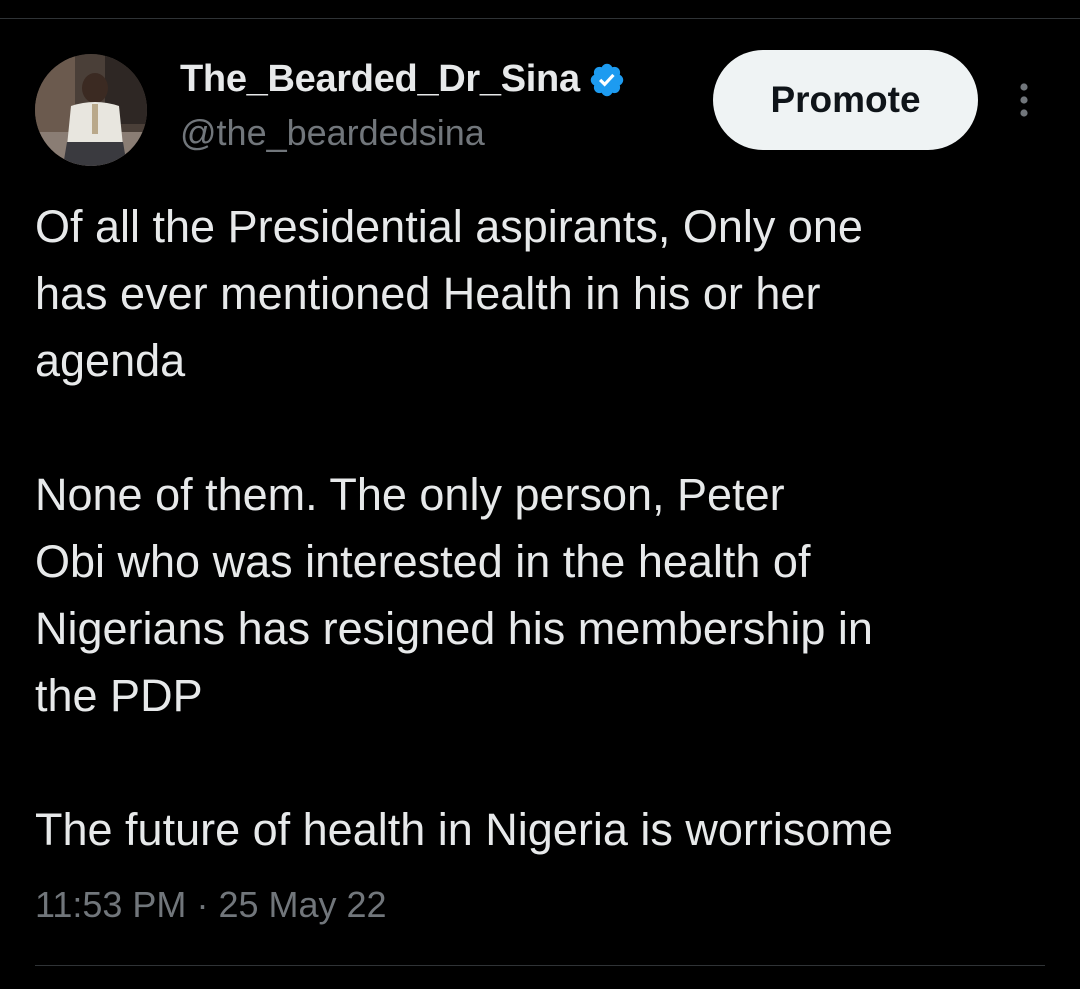  I want to click on profile-photo-icon, so click(91, 110).